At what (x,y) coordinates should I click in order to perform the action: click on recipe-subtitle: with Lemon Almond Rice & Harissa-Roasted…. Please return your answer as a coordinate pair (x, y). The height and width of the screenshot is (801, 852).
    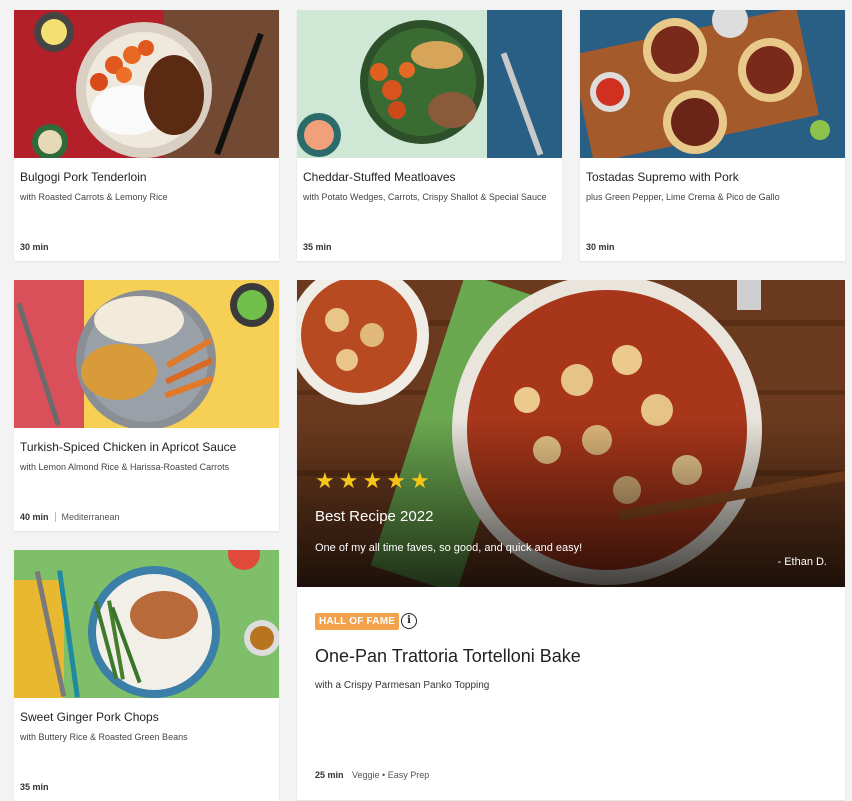
    Looking at the image, I should click on (125, 467).